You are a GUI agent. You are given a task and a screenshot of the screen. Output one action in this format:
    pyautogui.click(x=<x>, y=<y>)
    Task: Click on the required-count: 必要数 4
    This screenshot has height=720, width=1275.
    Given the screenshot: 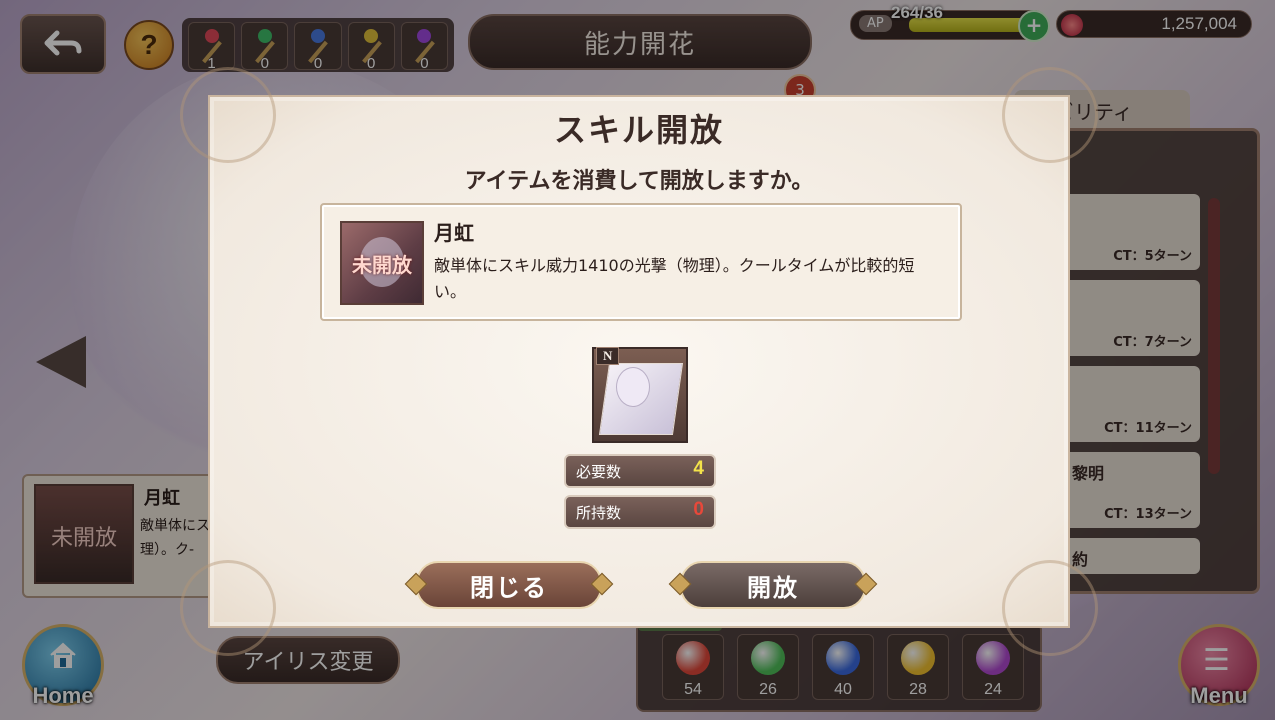 What is the action you would take?
    pyautogui.click(x=640, y=471)
    